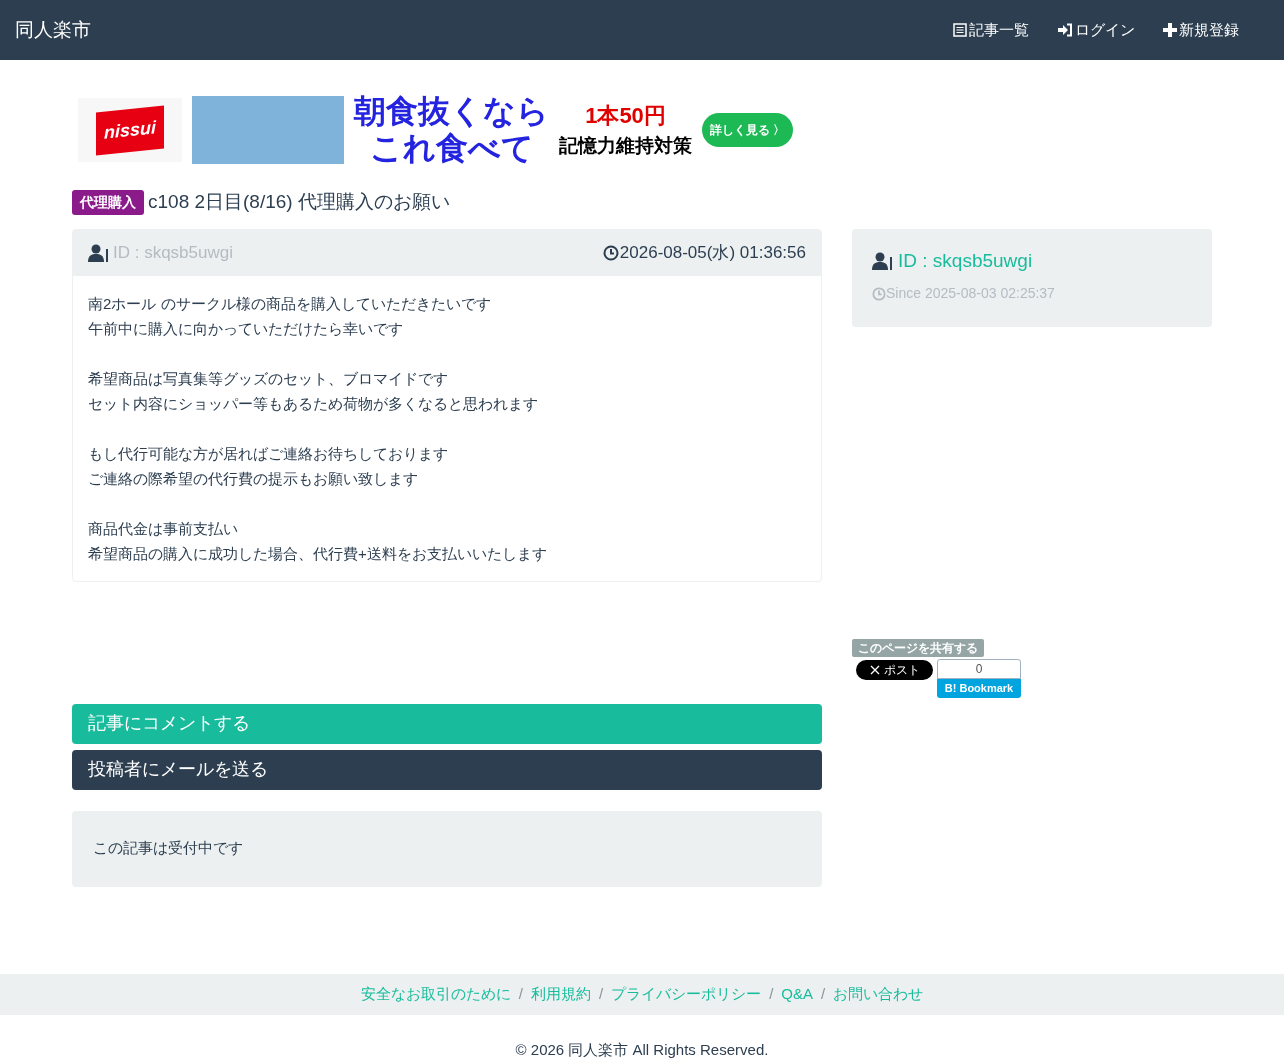  I want to click on copyright: © 2026 同人楽市 All Rights Reserved., so click(642, 1049).